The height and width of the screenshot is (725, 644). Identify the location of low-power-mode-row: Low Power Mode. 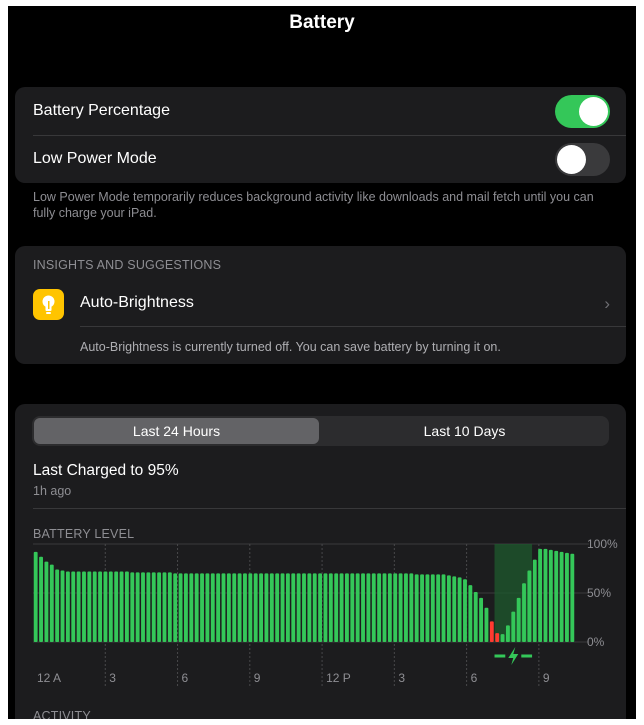
(320, 159).